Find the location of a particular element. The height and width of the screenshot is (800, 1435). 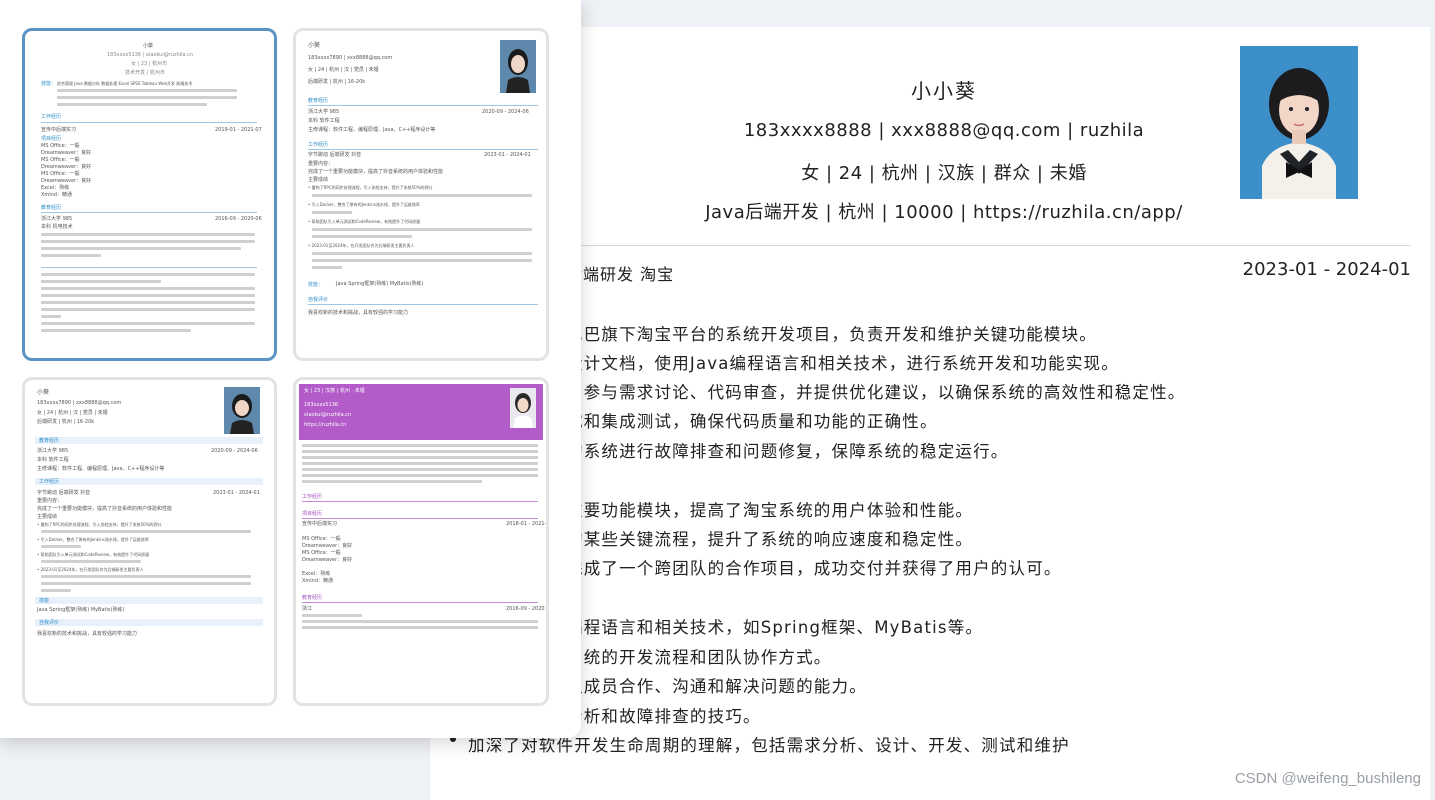

tpl-work-company: 宣传中后端实习 is located at coordinates (59, 130).